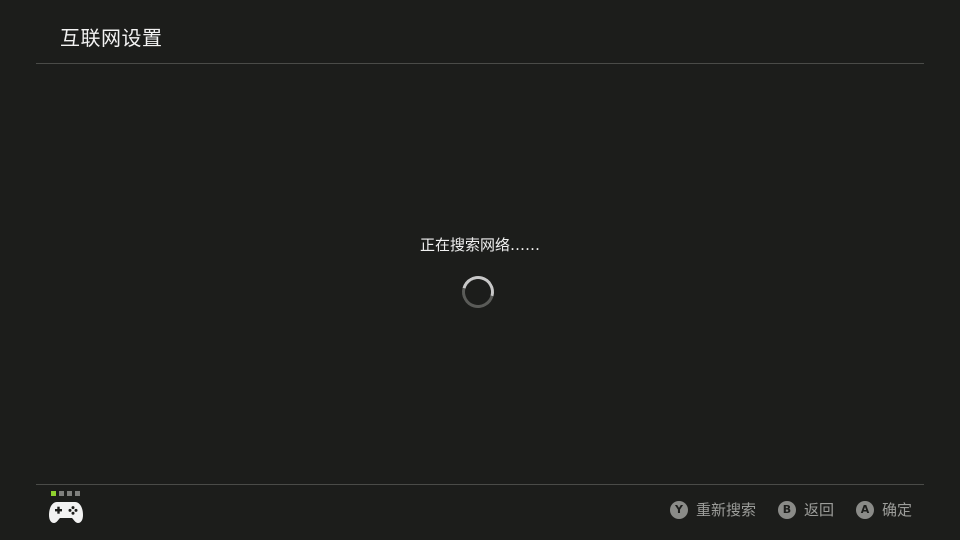  Describe the element at coordinates (65, 493) in the screenshot. I see `player-indicator` at that location.